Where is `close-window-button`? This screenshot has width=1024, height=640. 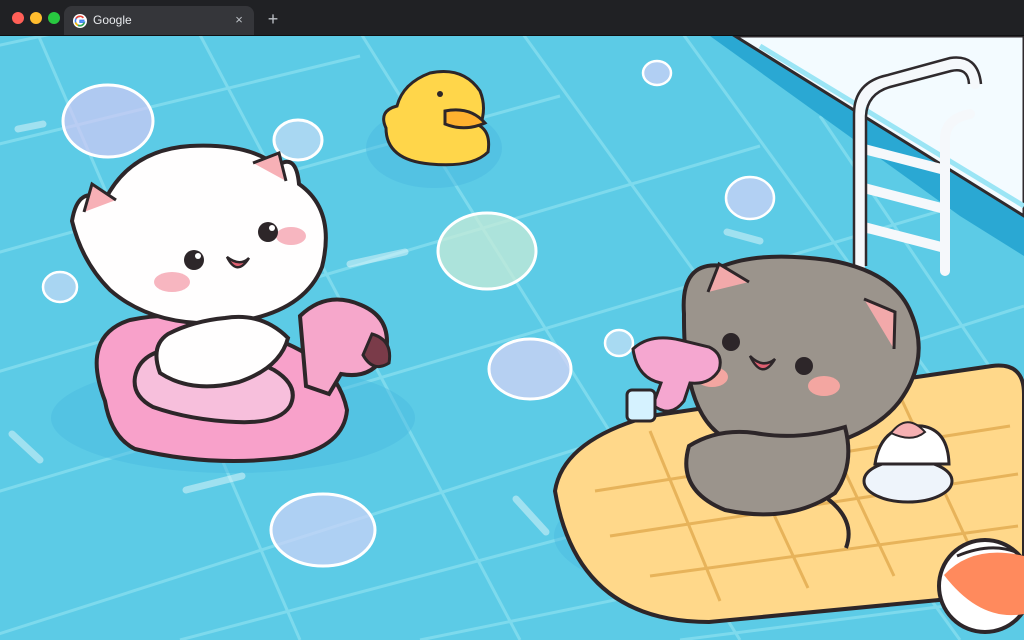 close-window-button is located at coordinates (18, 18).